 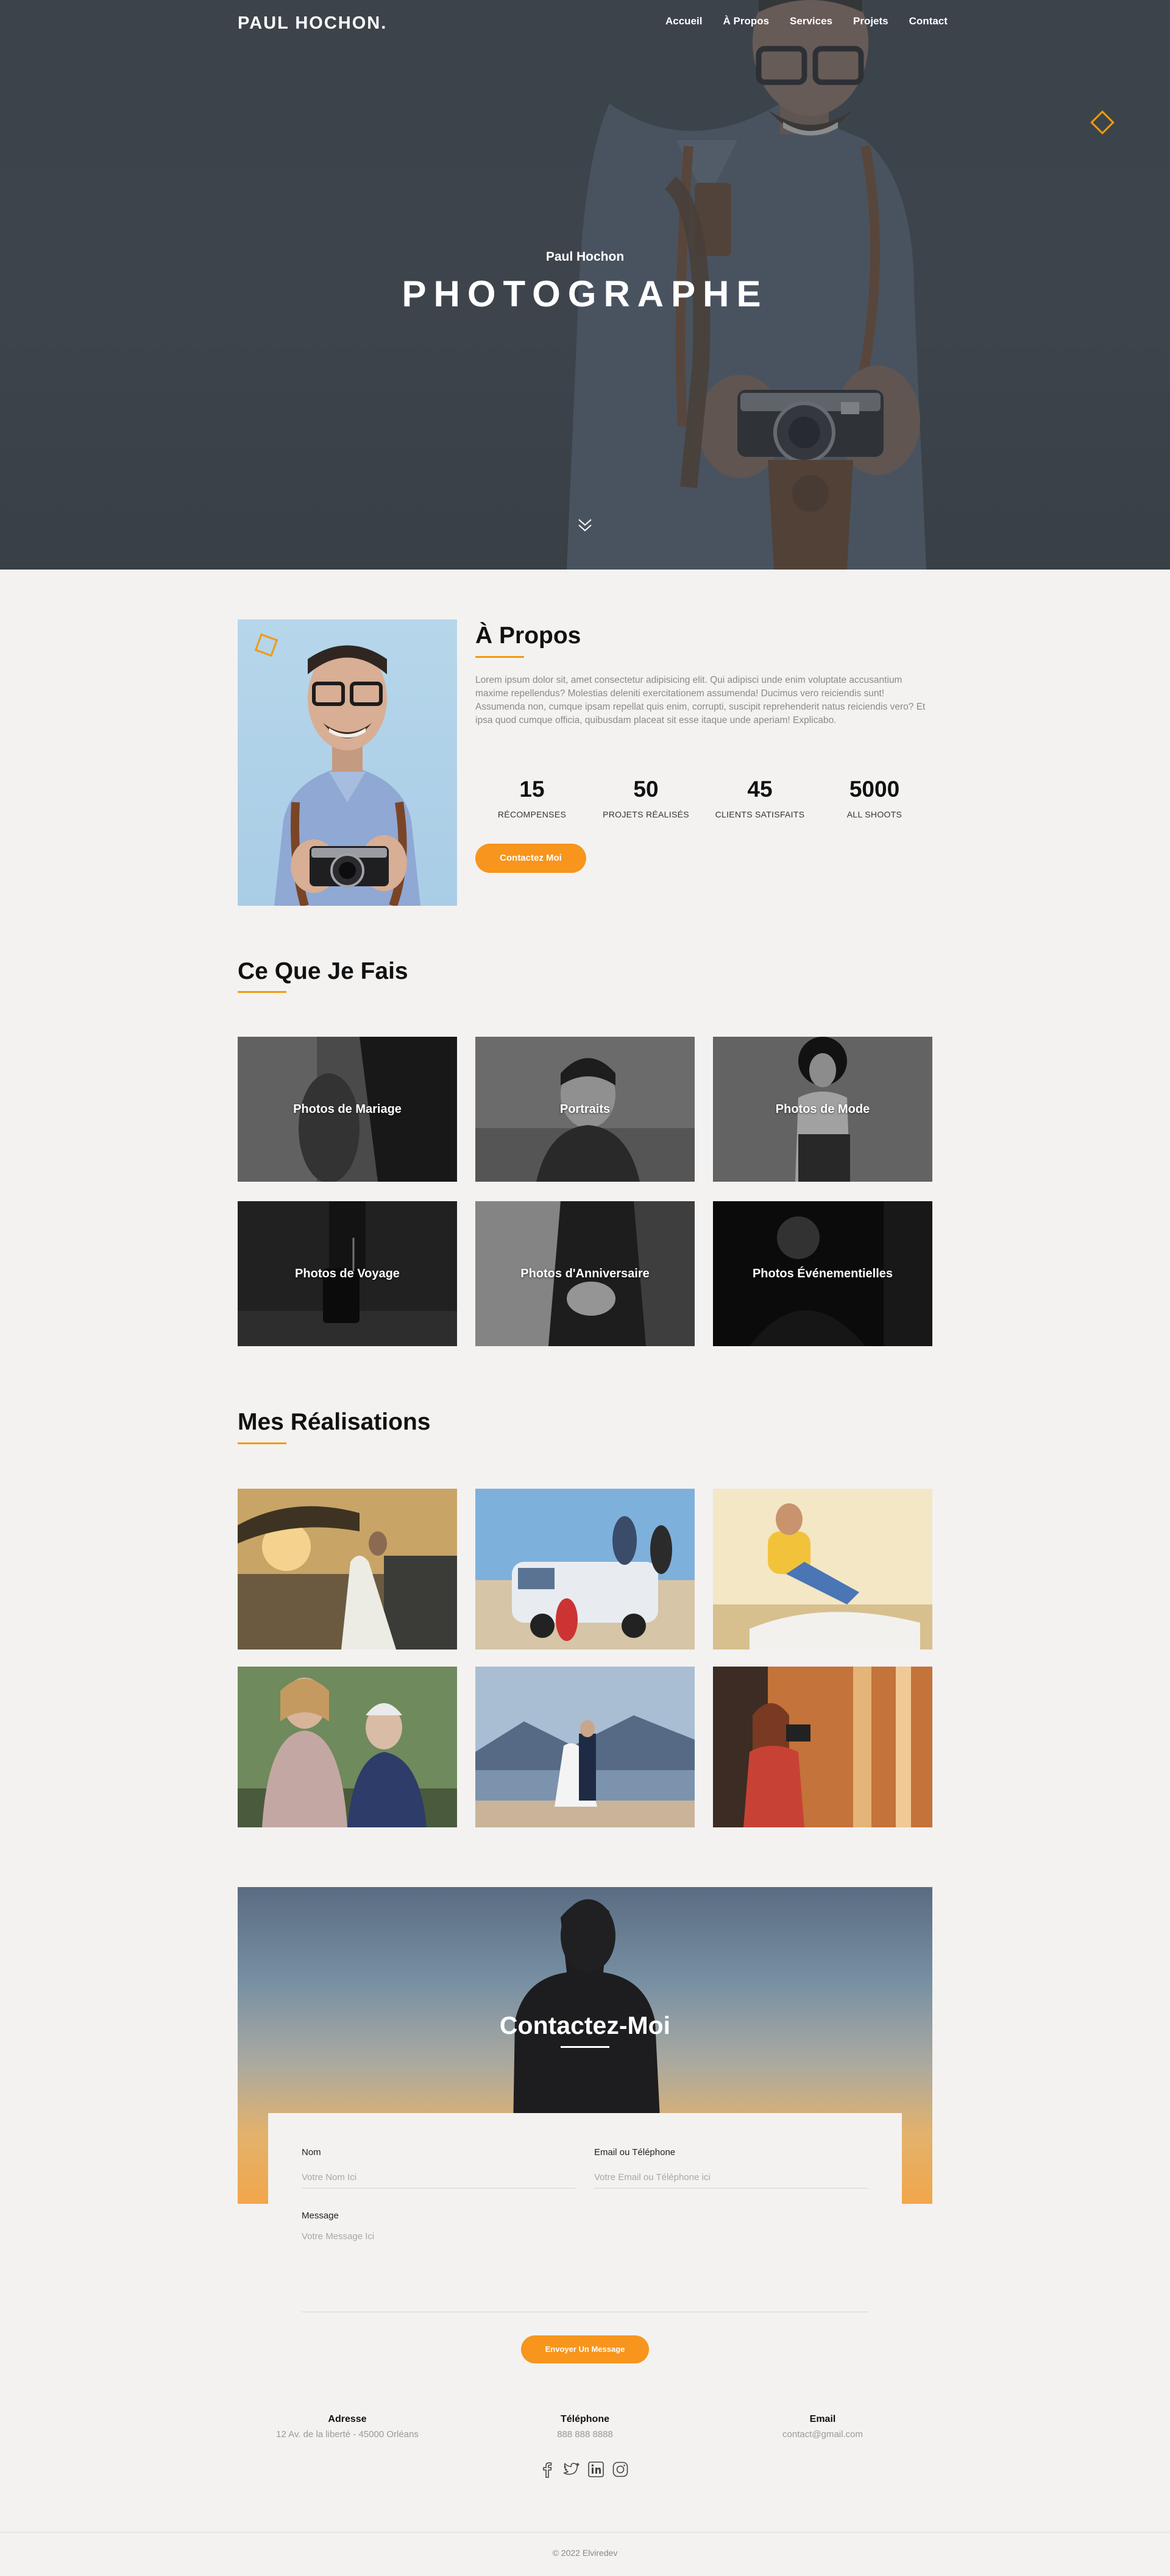 I want to click on stat-label: RÉCOMPENSES, so click(x=532, y=814).